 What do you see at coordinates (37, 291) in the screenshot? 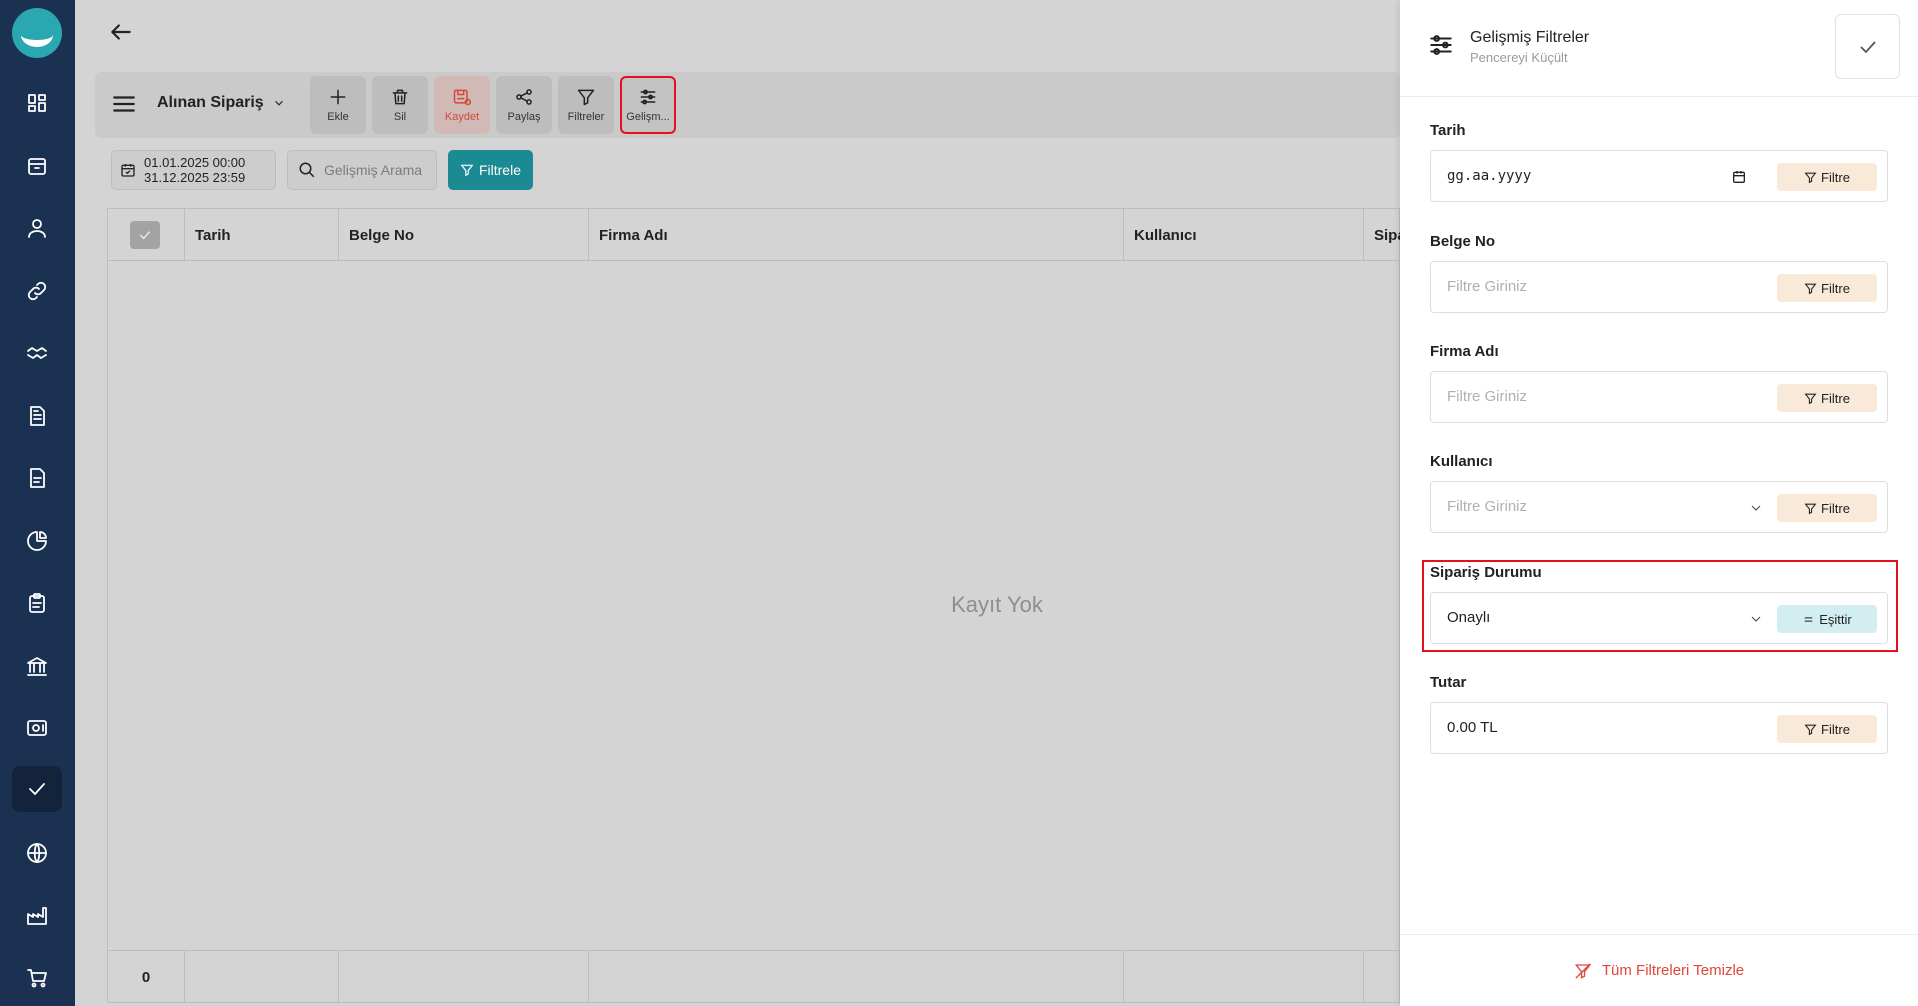
I see `link-icon` at bounding box center [37, 291].